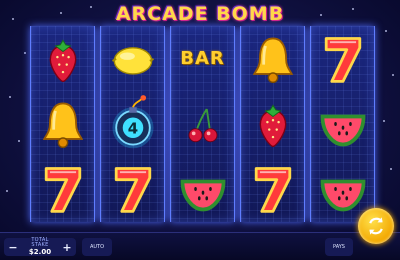 Image resolution: width=400 pixels, height=260 pixels. What do you see at coordinates (339, 247) in the screenshot?
I see `pays-button: PAYS` at bounding box center [339, 247].